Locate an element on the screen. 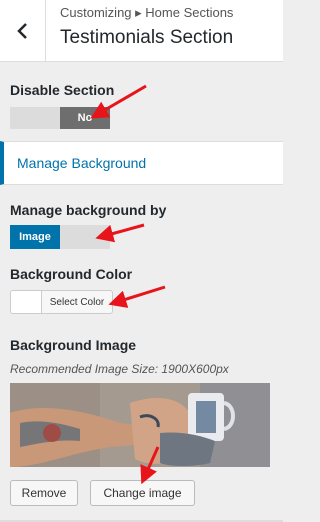 This screenshot has width=320, height=522. breadcrumb: Customizing ▸ Home Sections is located at coordinates (147, 12).